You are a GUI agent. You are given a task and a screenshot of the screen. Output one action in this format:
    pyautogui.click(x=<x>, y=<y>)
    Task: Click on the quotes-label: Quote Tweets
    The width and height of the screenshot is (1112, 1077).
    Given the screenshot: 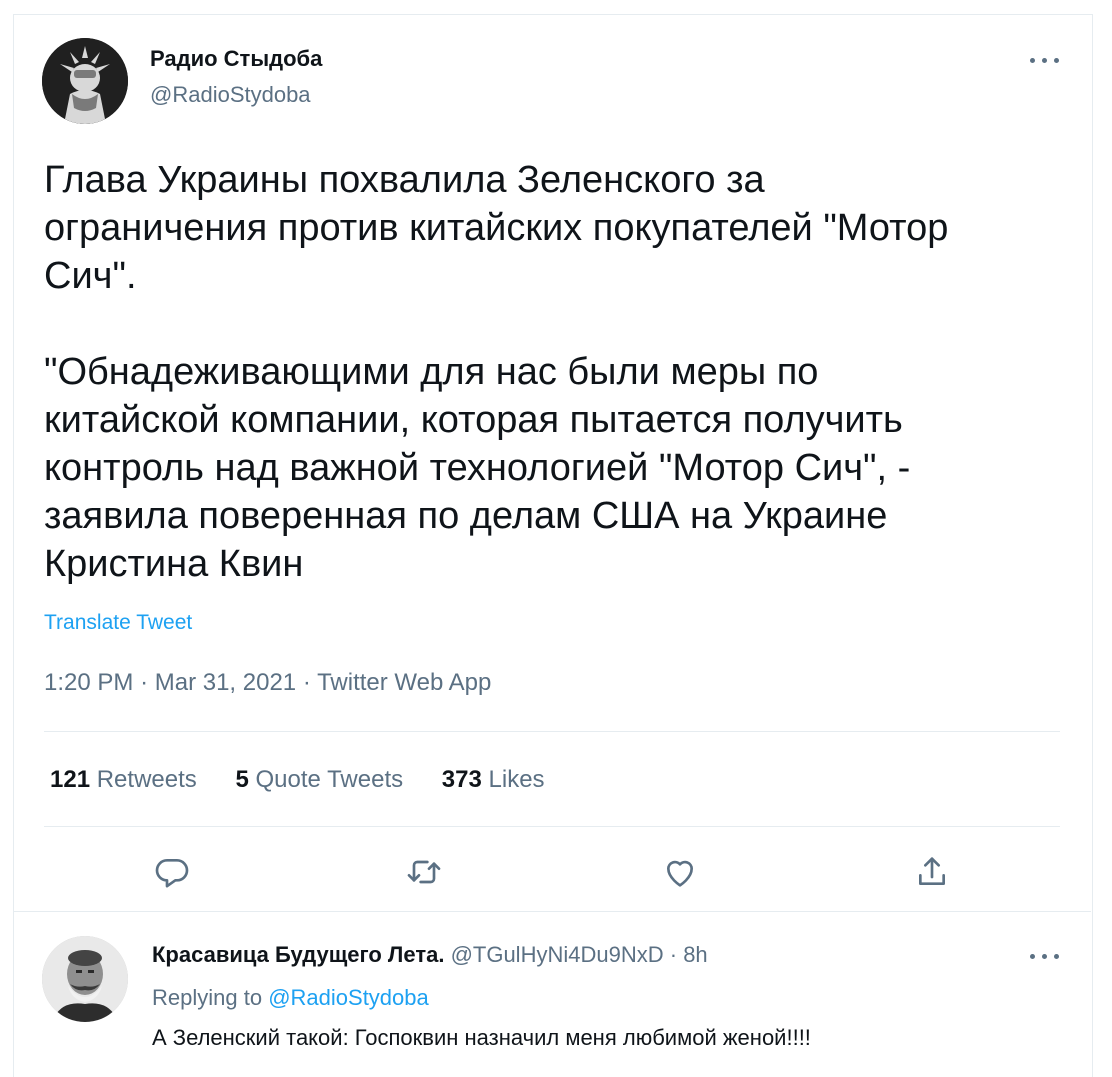 What is the action you would take?
    pyautogui.click(x=329, y=779)
    